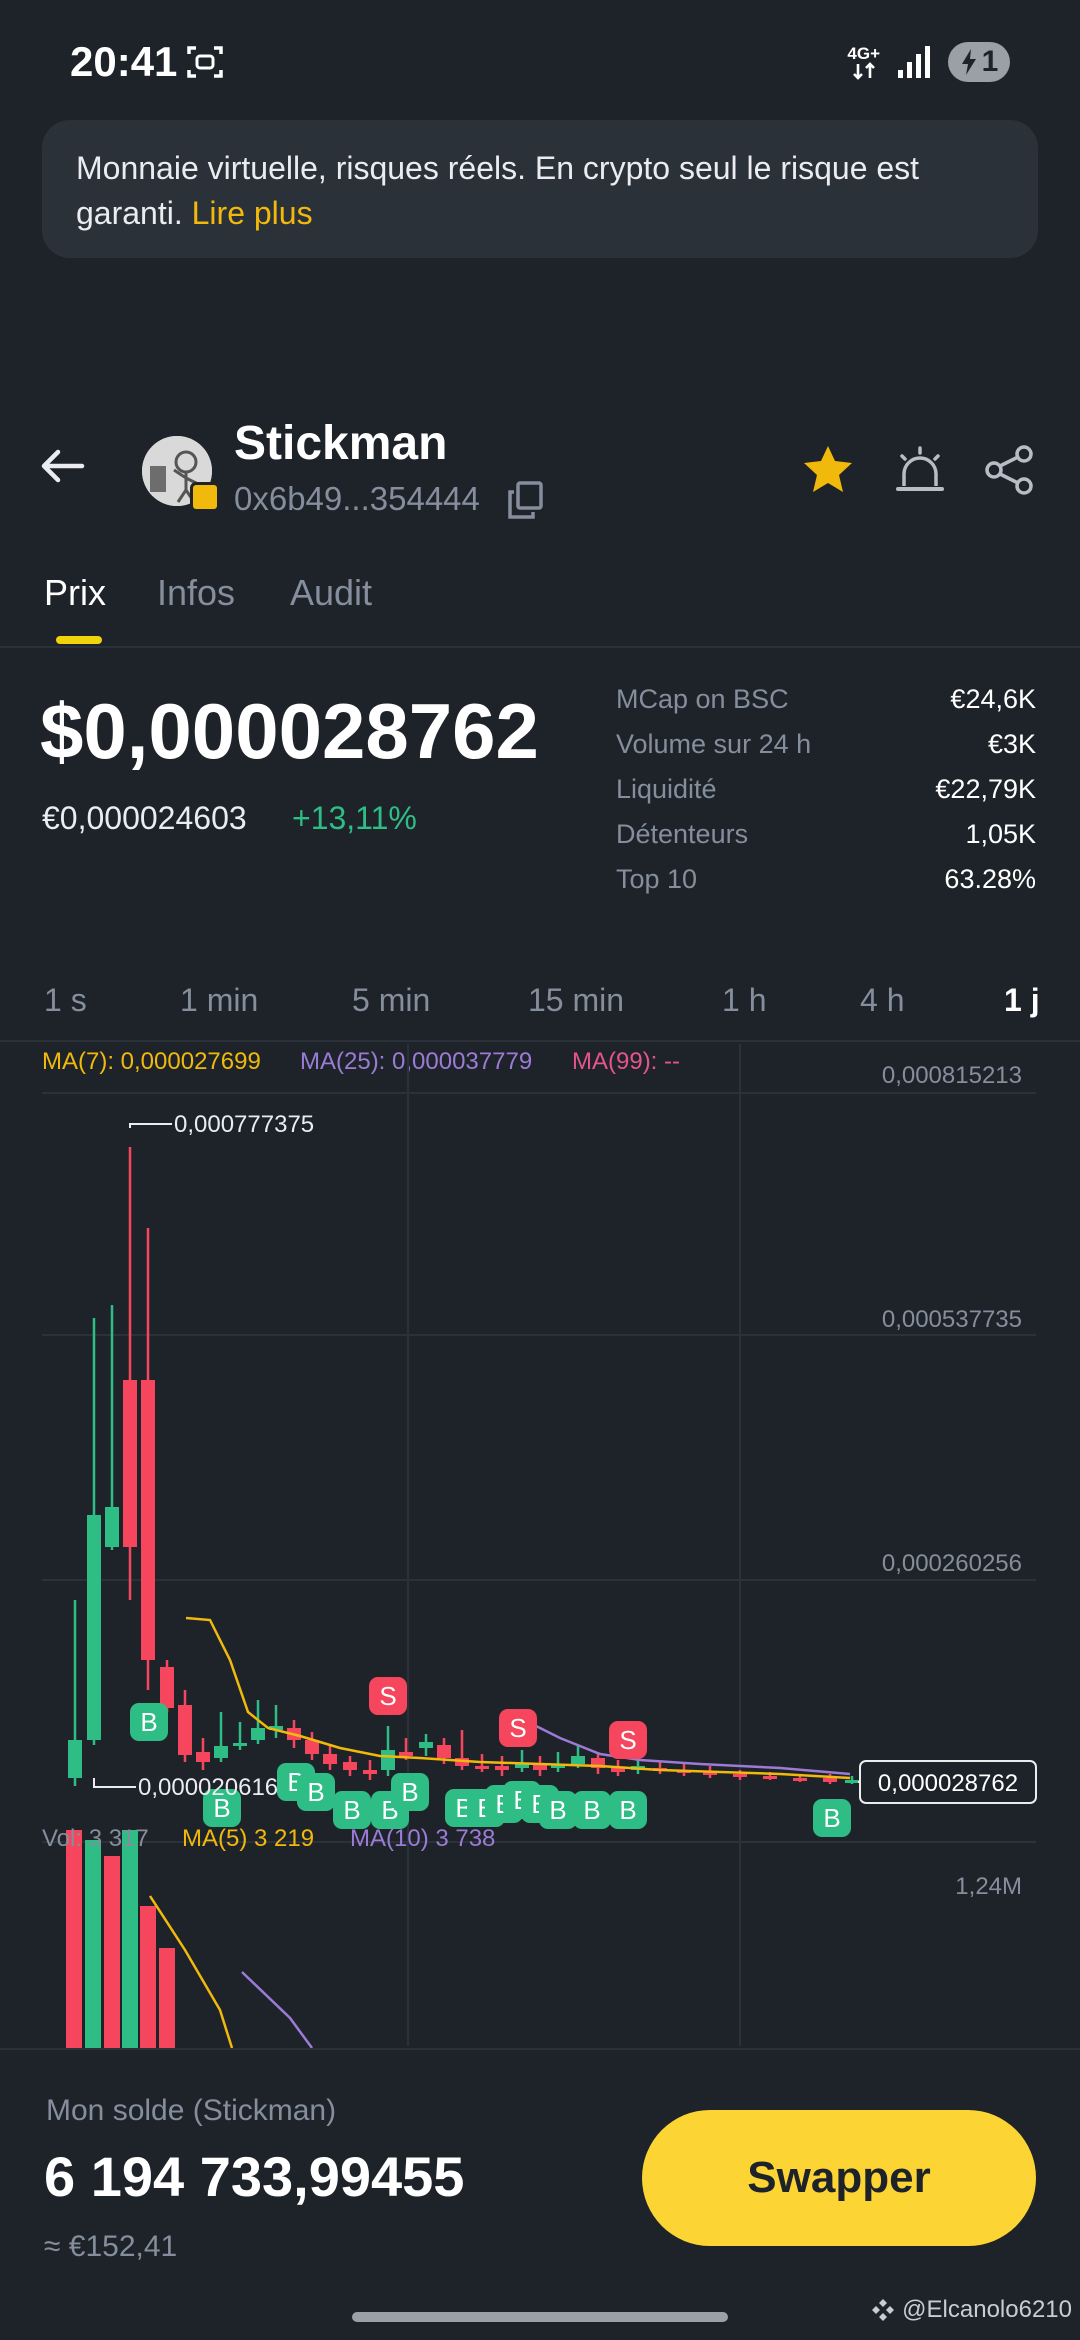 The image size is (1080, 2340). Describe the element at coordinates (79, 640) in the screenshot. I see `active-tab-indicator` at that location.